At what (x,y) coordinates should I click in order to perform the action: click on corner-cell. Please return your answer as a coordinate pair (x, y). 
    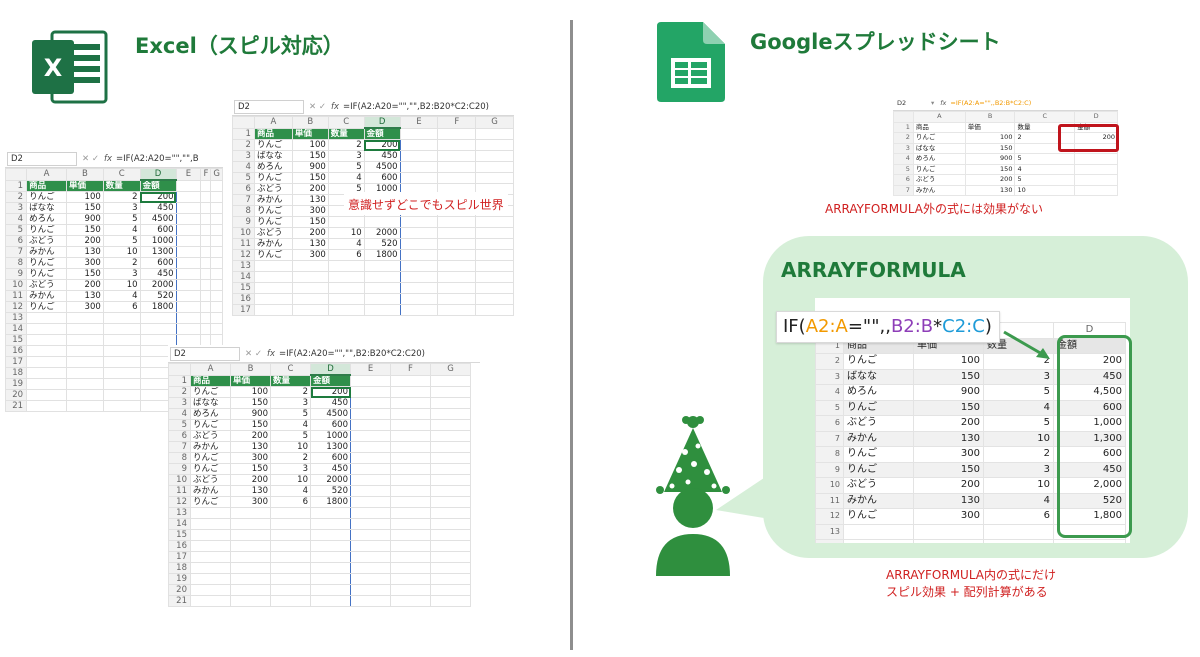
    Looking at the image, I should click on (243, 122).